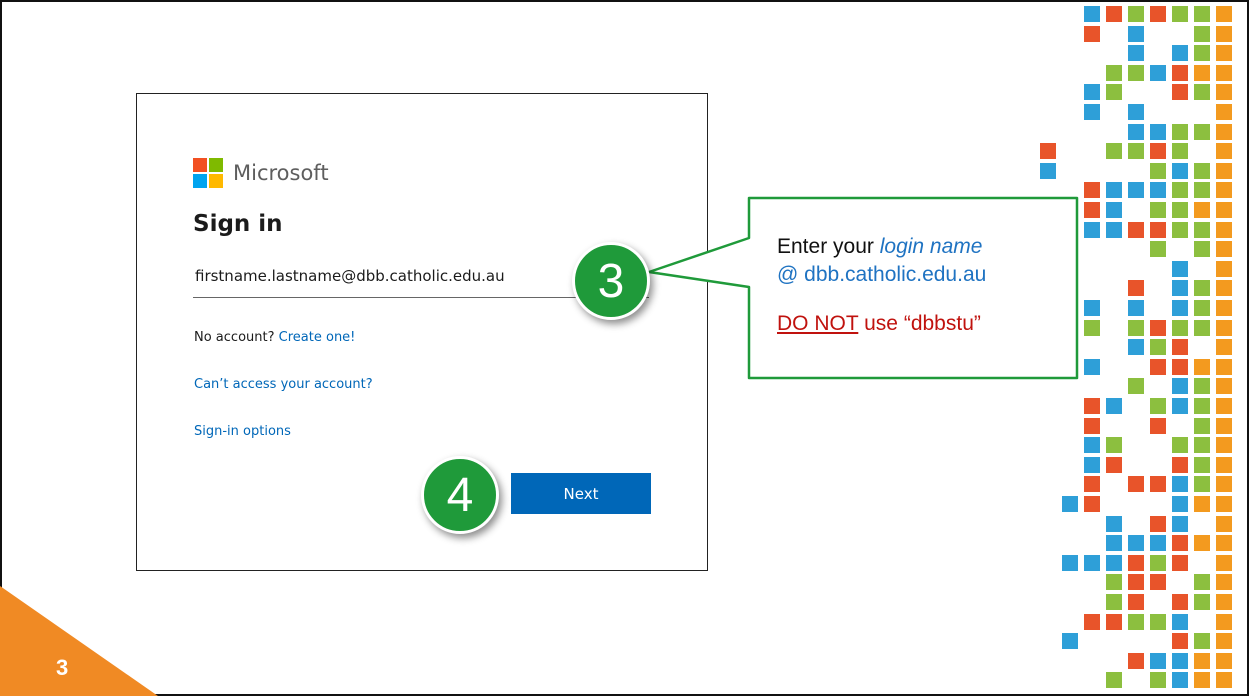 This screenshot has width=1249, height=696. Describe the element at coordinates (317, 337) in the screenshot. I see `create-account-link: Create one!` at that location.